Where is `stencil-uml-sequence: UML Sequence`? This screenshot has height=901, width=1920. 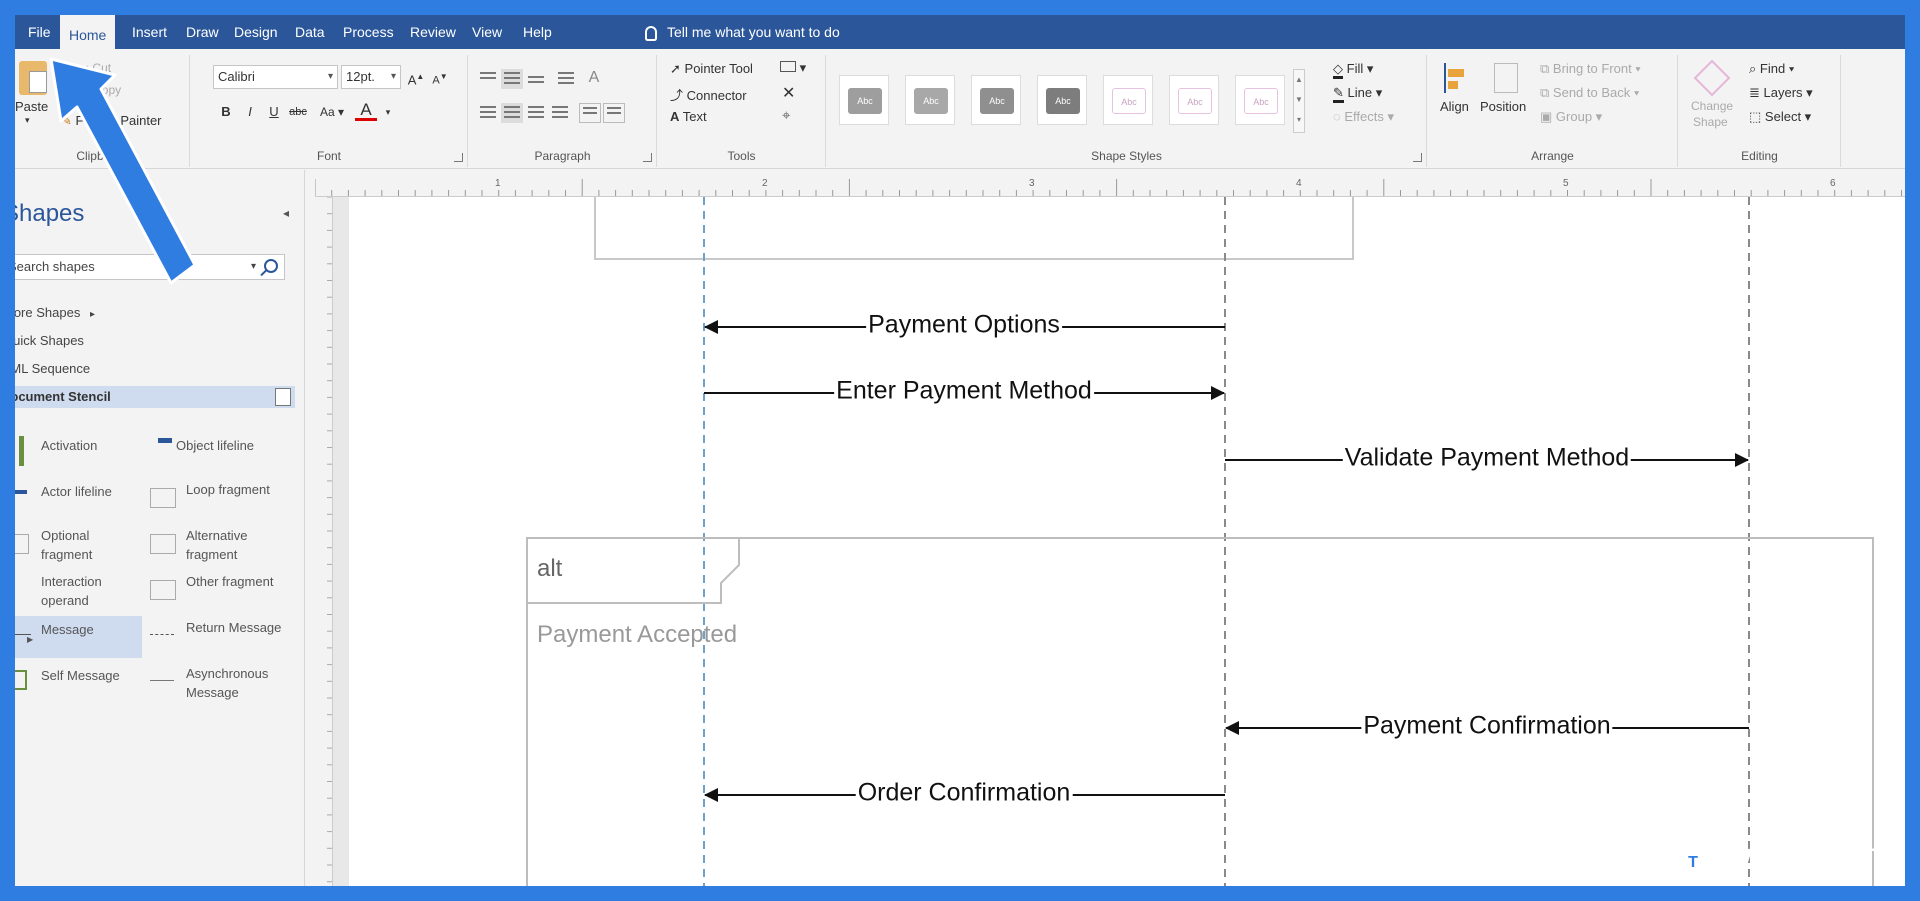
stencil-uml-sequence: UML Sequence is located at coordinates (148, 369).